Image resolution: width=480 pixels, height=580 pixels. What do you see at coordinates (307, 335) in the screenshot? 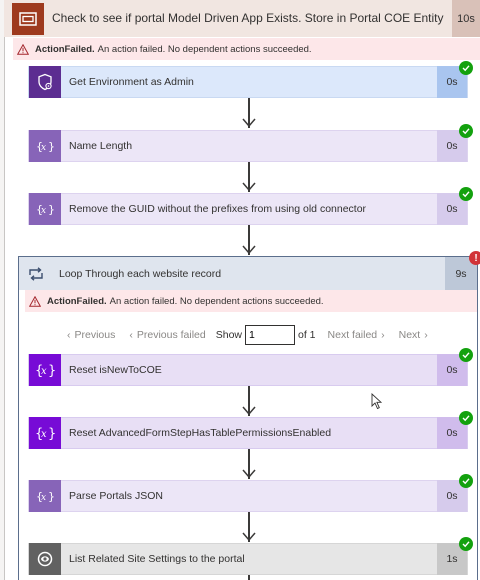
I see `page-total-label: of 1` at bounding box center [307, 335].